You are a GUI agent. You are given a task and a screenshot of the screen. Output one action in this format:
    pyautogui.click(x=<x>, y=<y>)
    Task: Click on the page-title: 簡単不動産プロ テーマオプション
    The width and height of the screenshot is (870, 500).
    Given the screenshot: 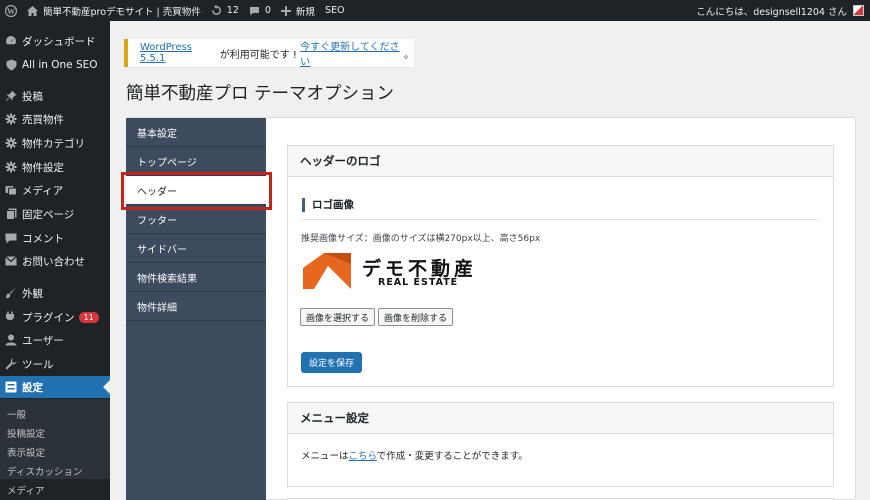 What is the action you would take?
    pyautogui.click(x=260, y=94)
    